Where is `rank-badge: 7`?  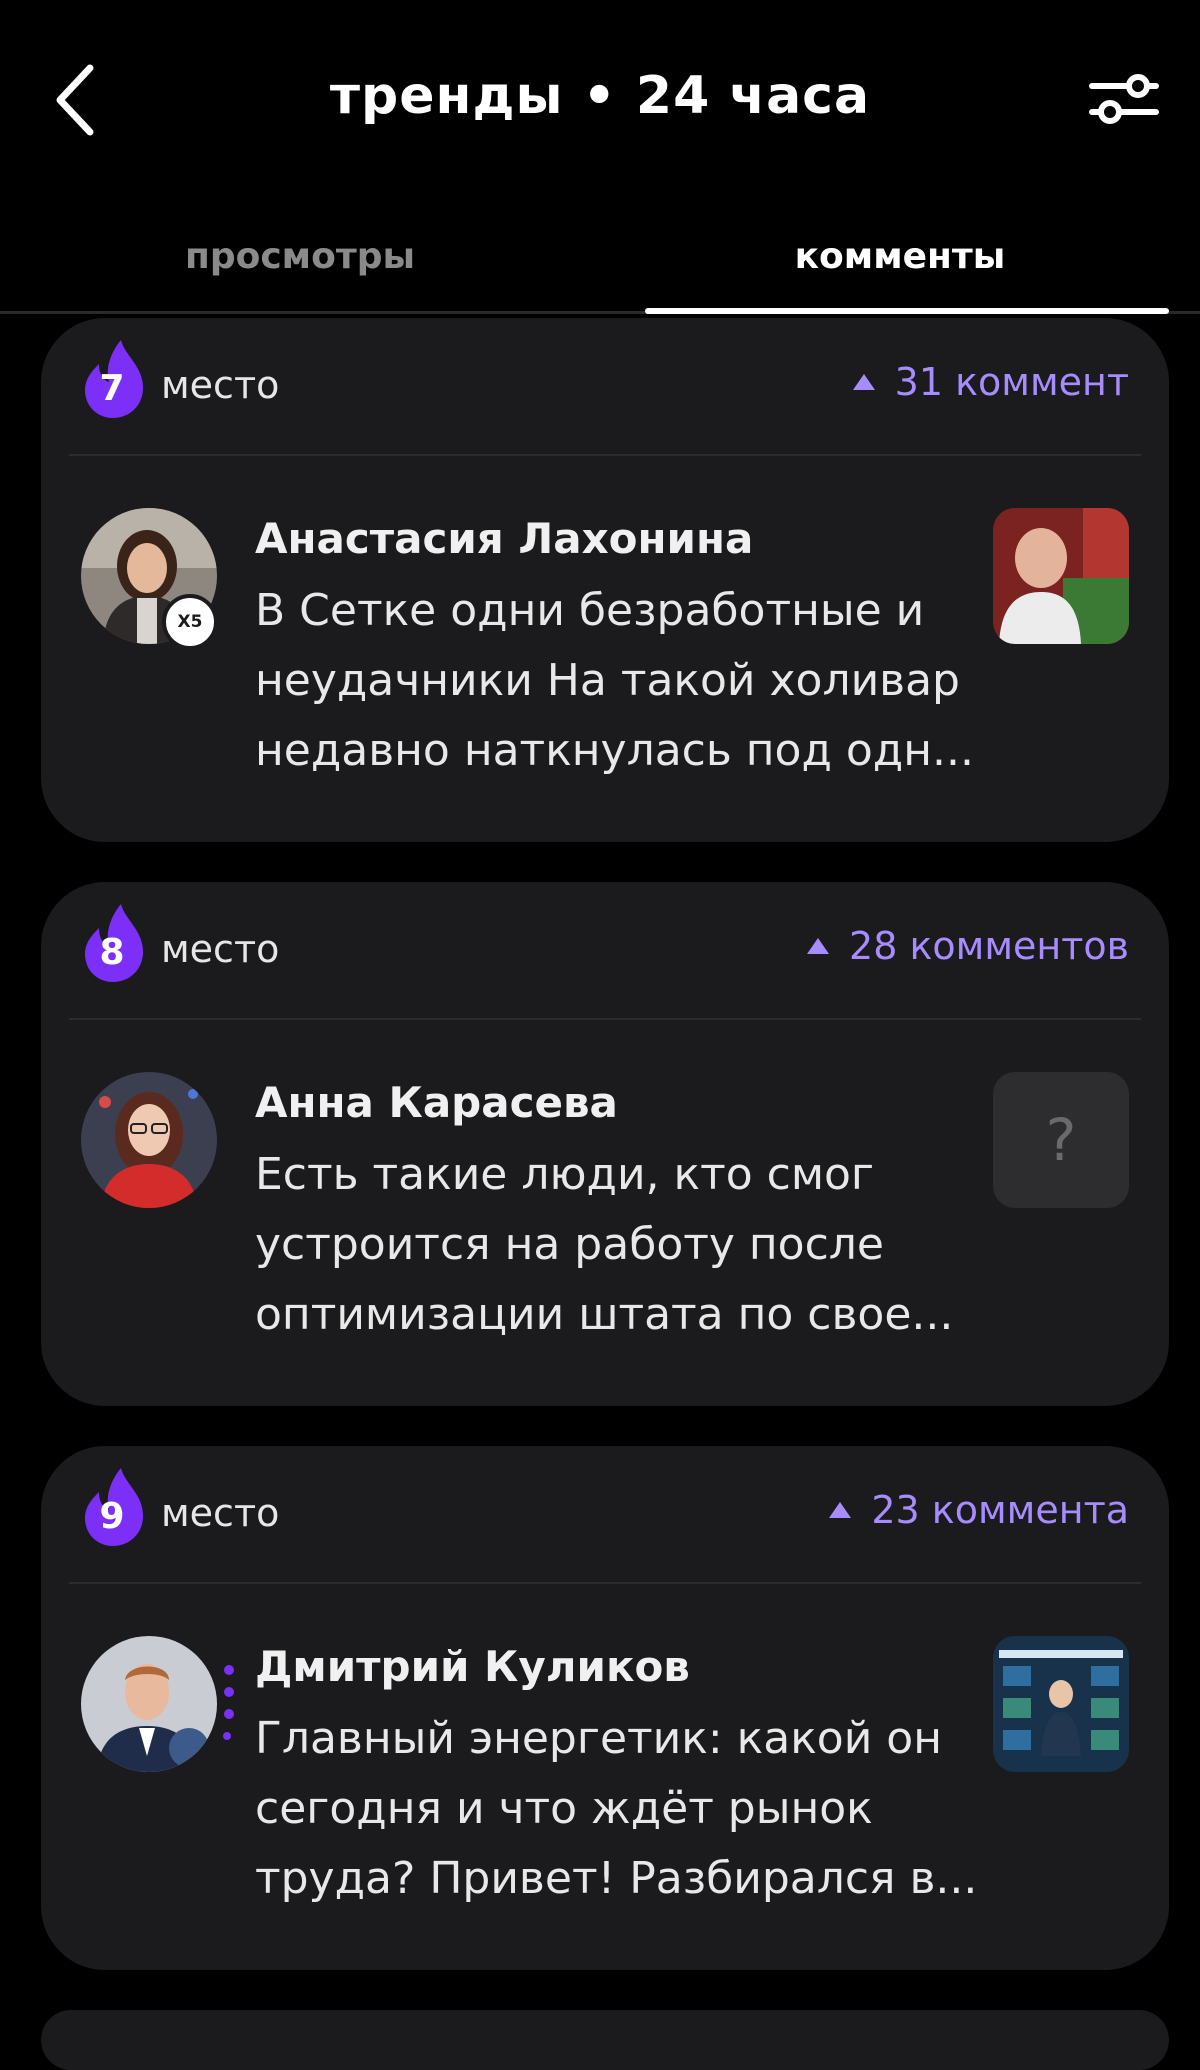 rank-badge: 7 is located at coordinates (116, 379).